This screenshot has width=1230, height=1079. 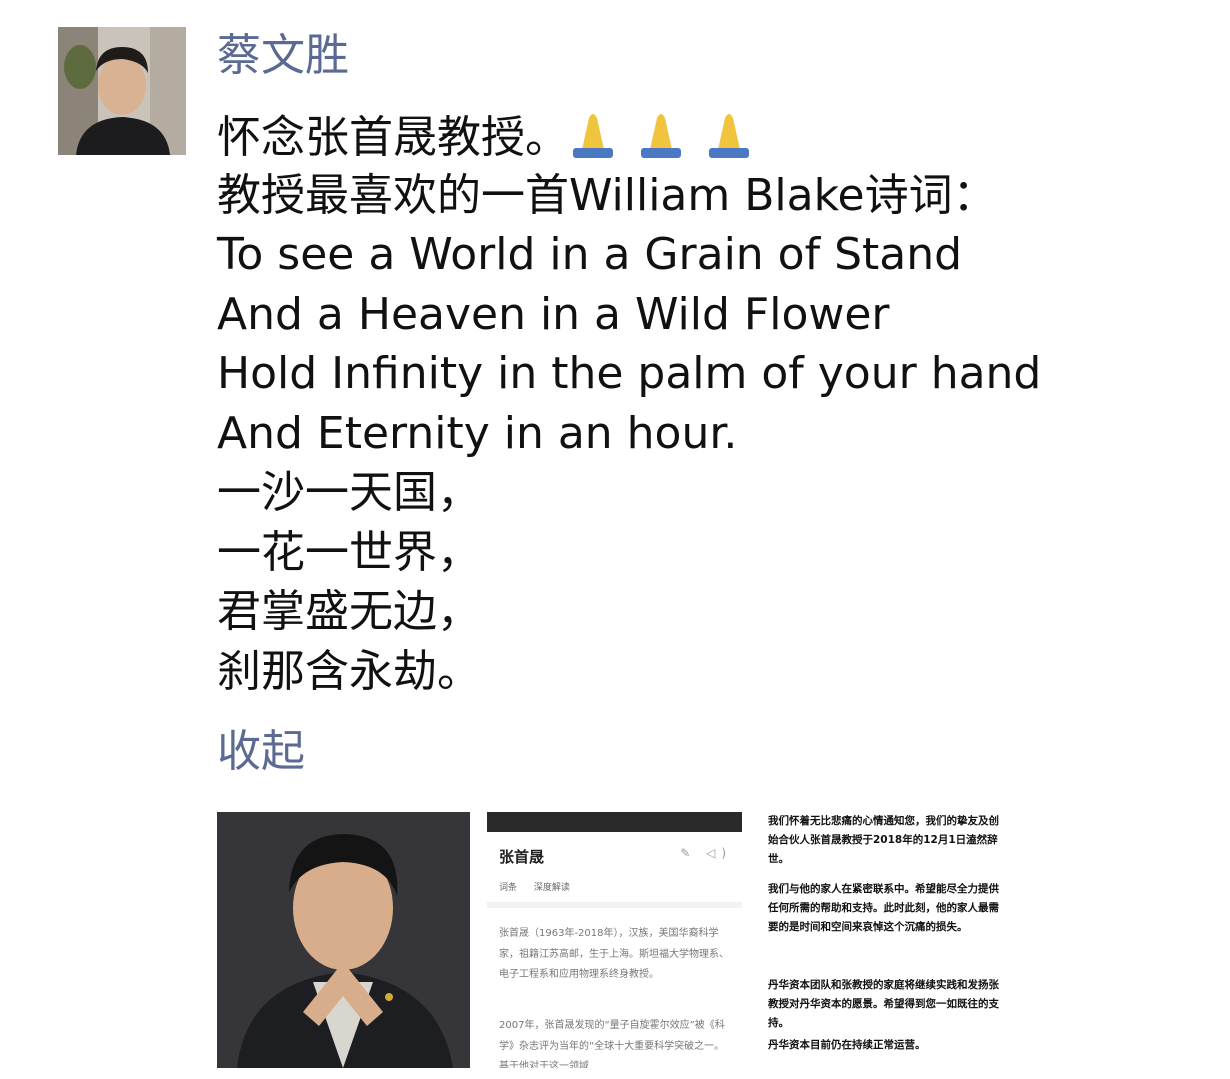 I want to click on entry-tabs: 词条 深度解读, so click(x=541, y=886).